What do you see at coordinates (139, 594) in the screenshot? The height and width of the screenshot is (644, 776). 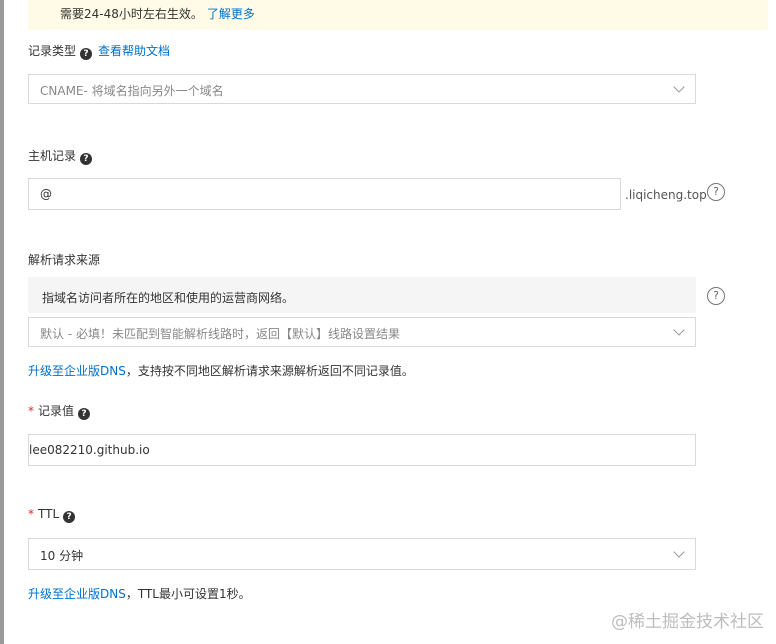 I see `ttl-upgrade-note: 升级至企业版DNS，TTL最小可设置1秒。` at bounding box center [139, 594].